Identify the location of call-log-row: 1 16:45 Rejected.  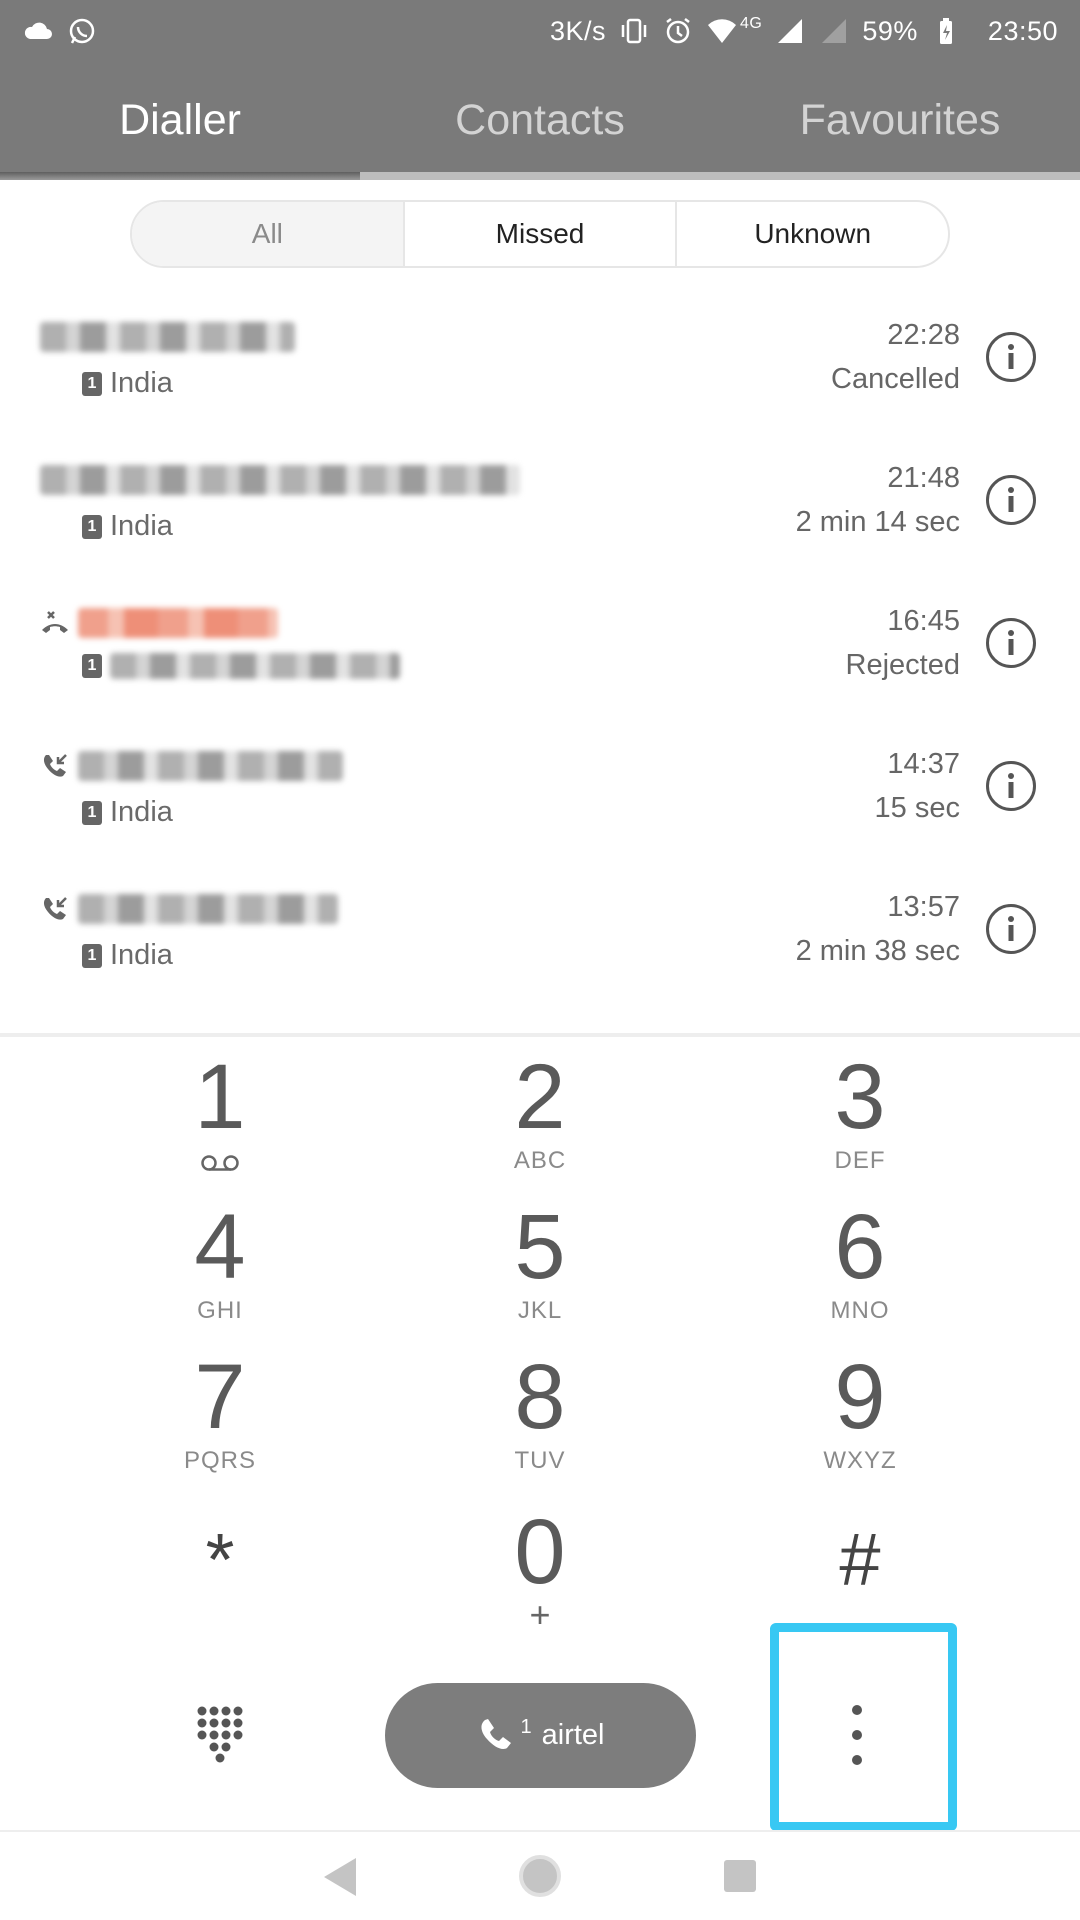
(540, 642).